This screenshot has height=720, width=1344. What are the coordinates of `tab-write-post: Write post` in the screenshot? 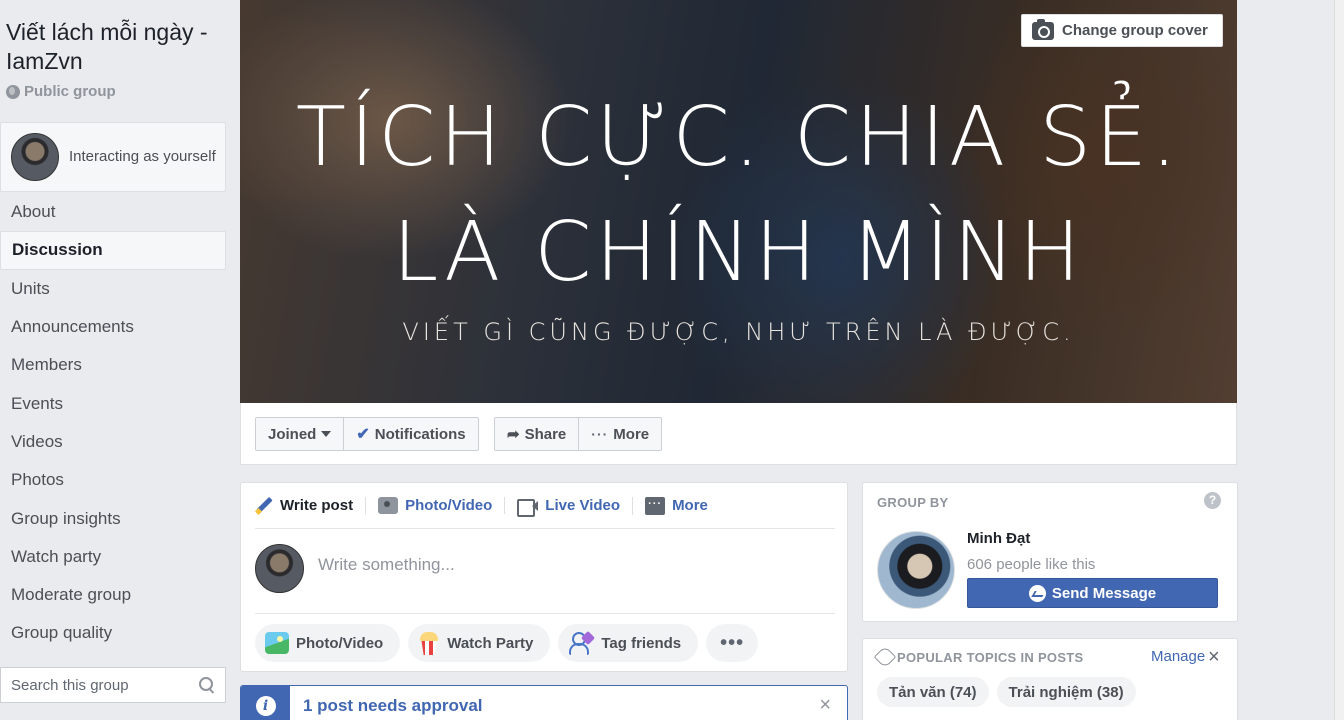 It's located at (310, 506).